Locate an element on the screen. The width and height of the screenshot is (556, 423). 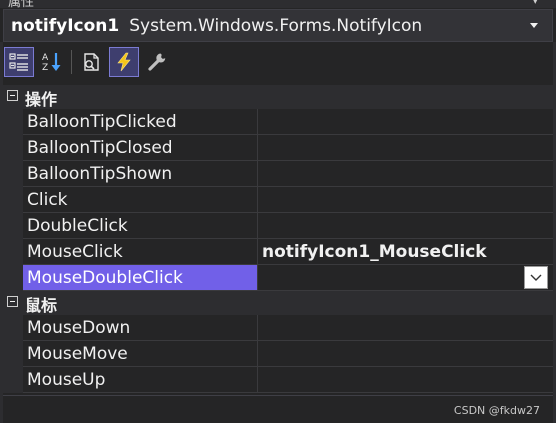
wrench-icon is located at coordinates (157, 62).